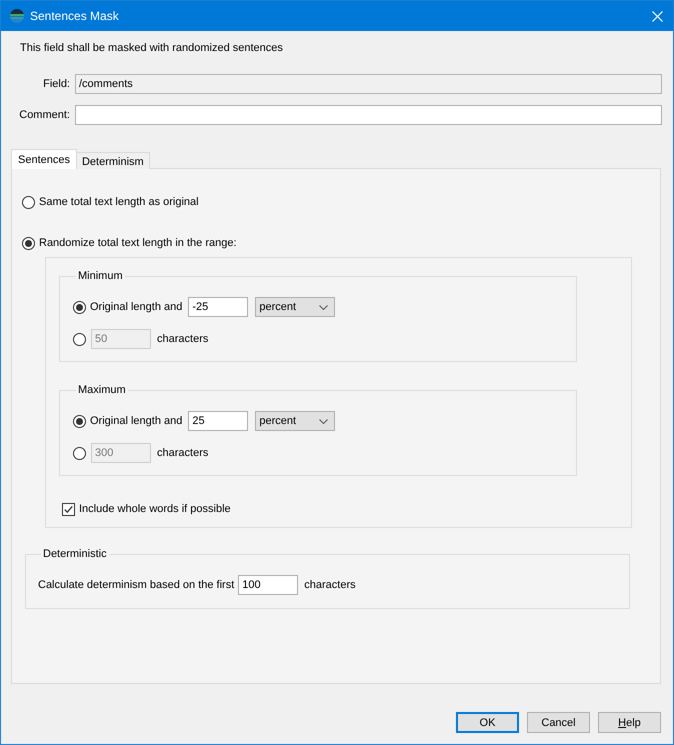 Image resolution: width=674 pixels, height=745 pixels. What do you see at coordinates (56, 84) in the screenshot?
I see `field-label: Field:` at bounding box center [56, 84].